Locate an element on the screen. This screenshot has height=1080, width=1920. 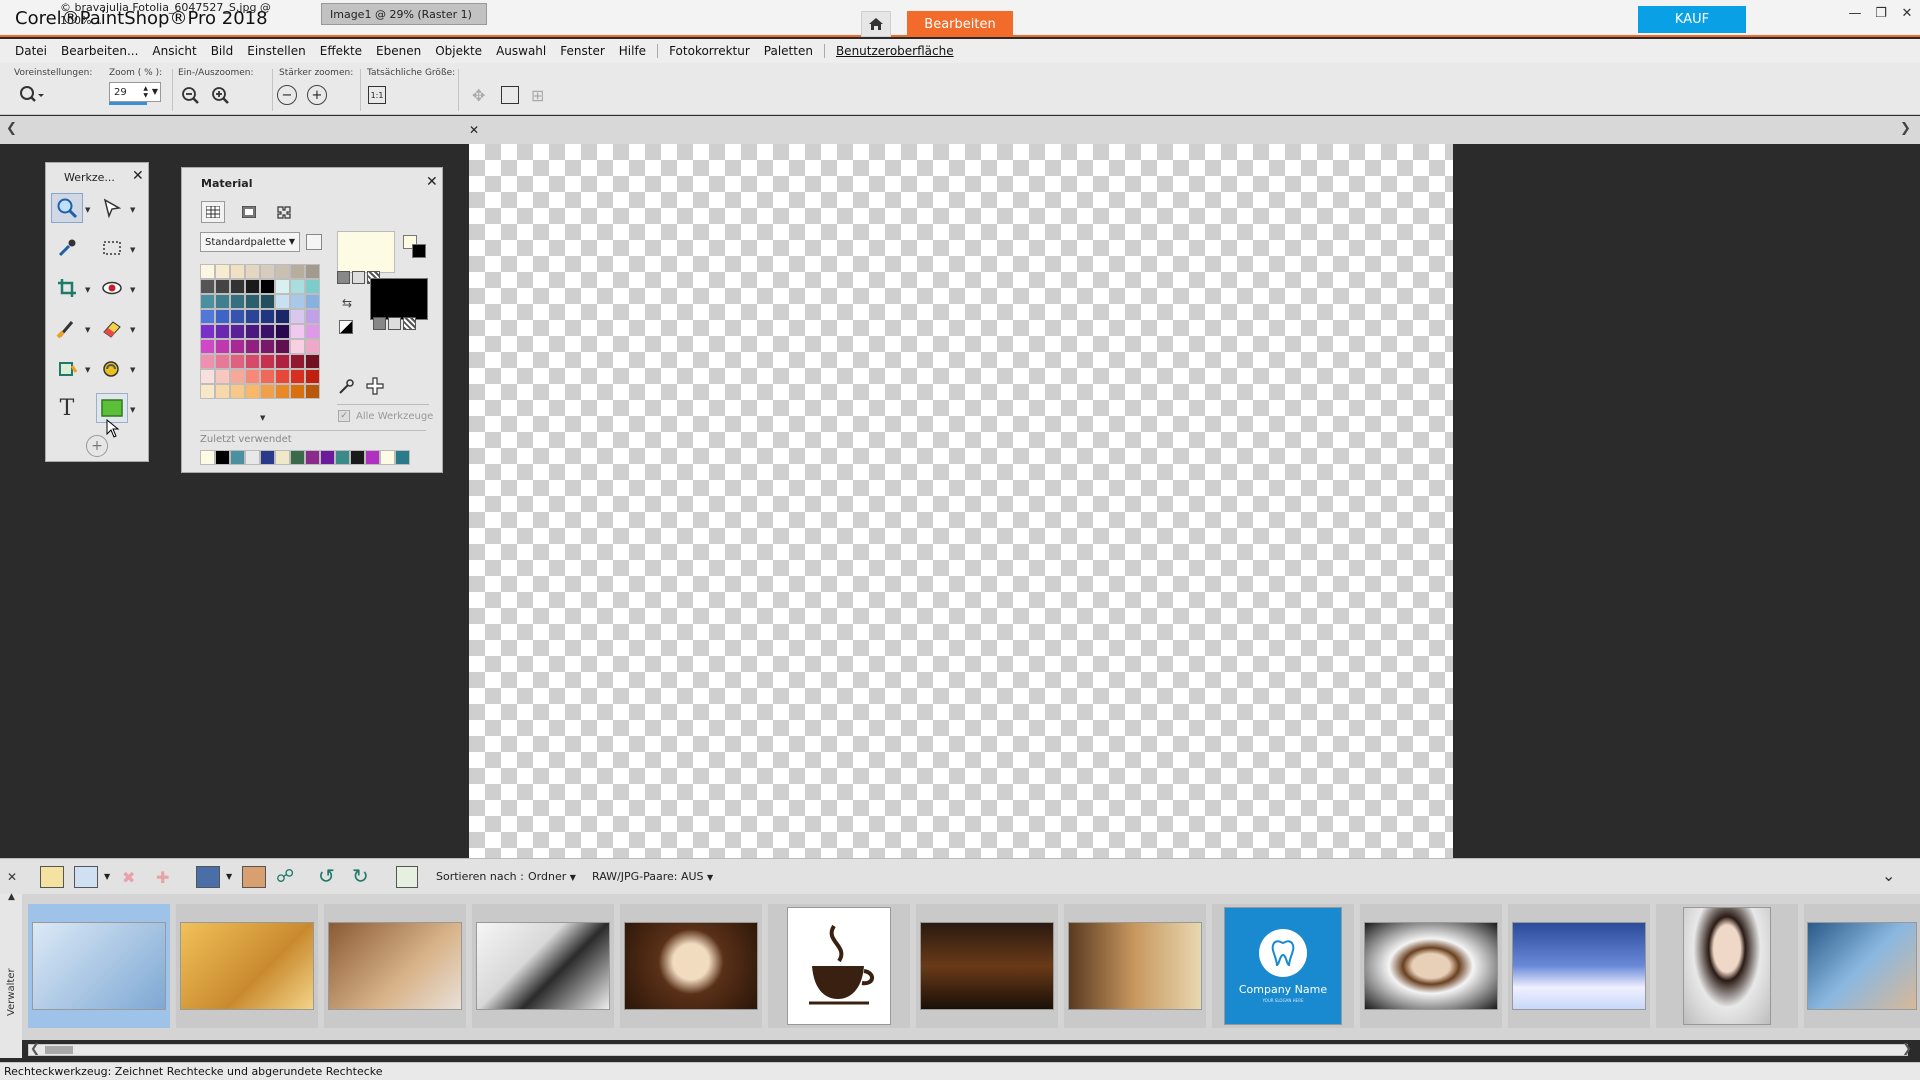
dodge-tool is located at coordinates (112, 368).